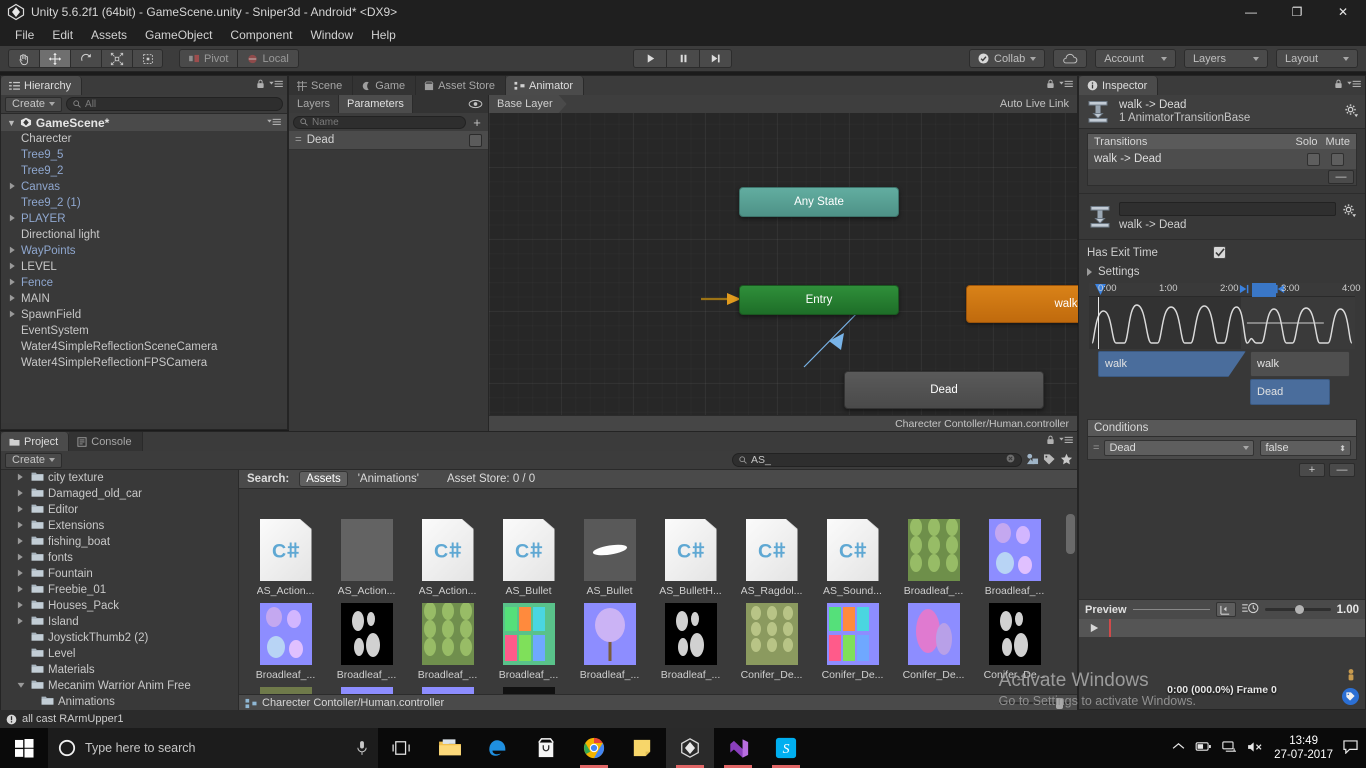 The height and width of the screenshot is (768, 1366). What do you see at coordinates (119, 686) in the screenshot?
I see `project-tree-item: Mecanim Warrior Anim Free` at bounding box center [119, 686].